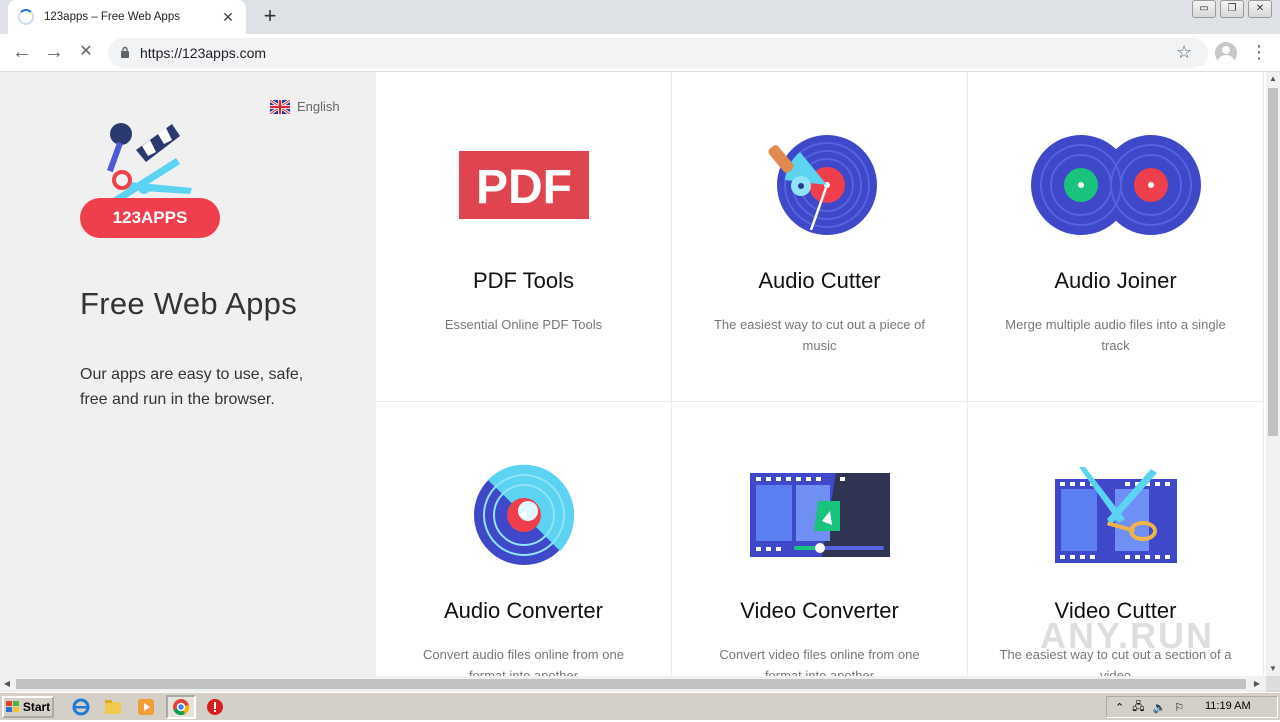  Describe the element at coordinates (7, 684) in the screenshot. I see `scroll-left-arrow-icon: ◀` at that location.